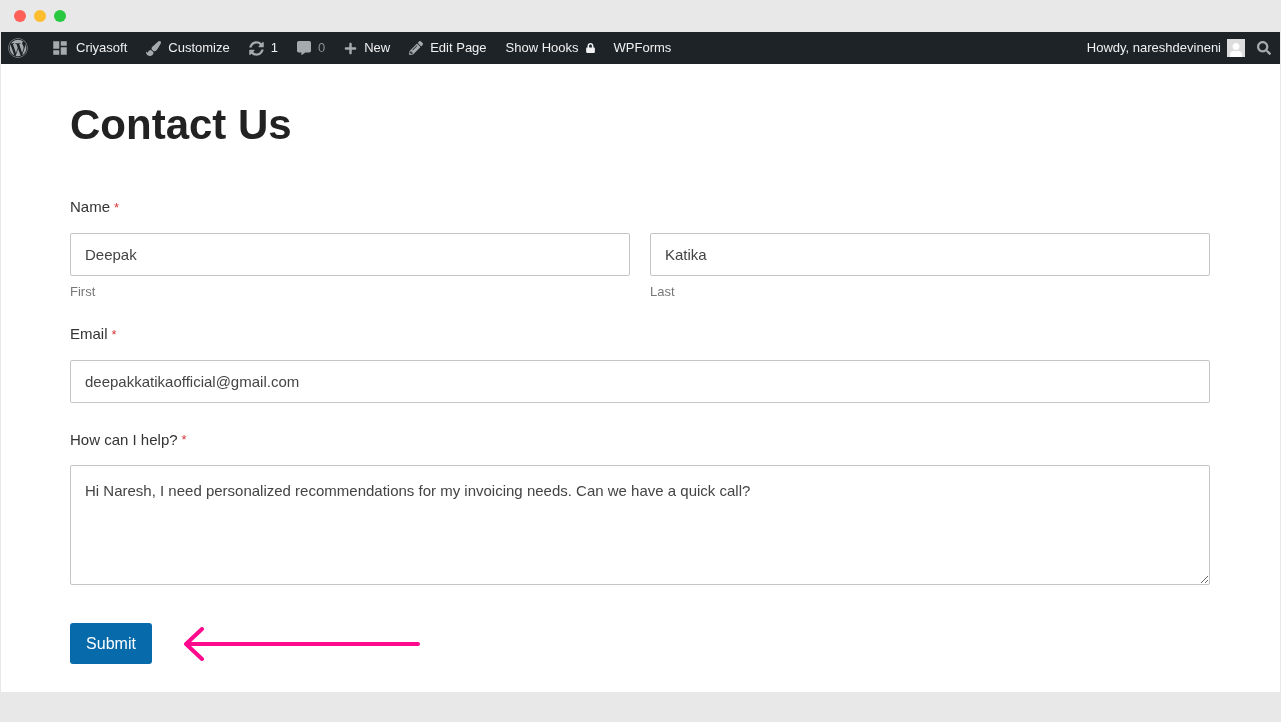 This screenshot has height=722, width=1281. Describe the element at coordinates (458, 48) in the screenshot. I see `admin-bar-link: Edit Page` at that location.